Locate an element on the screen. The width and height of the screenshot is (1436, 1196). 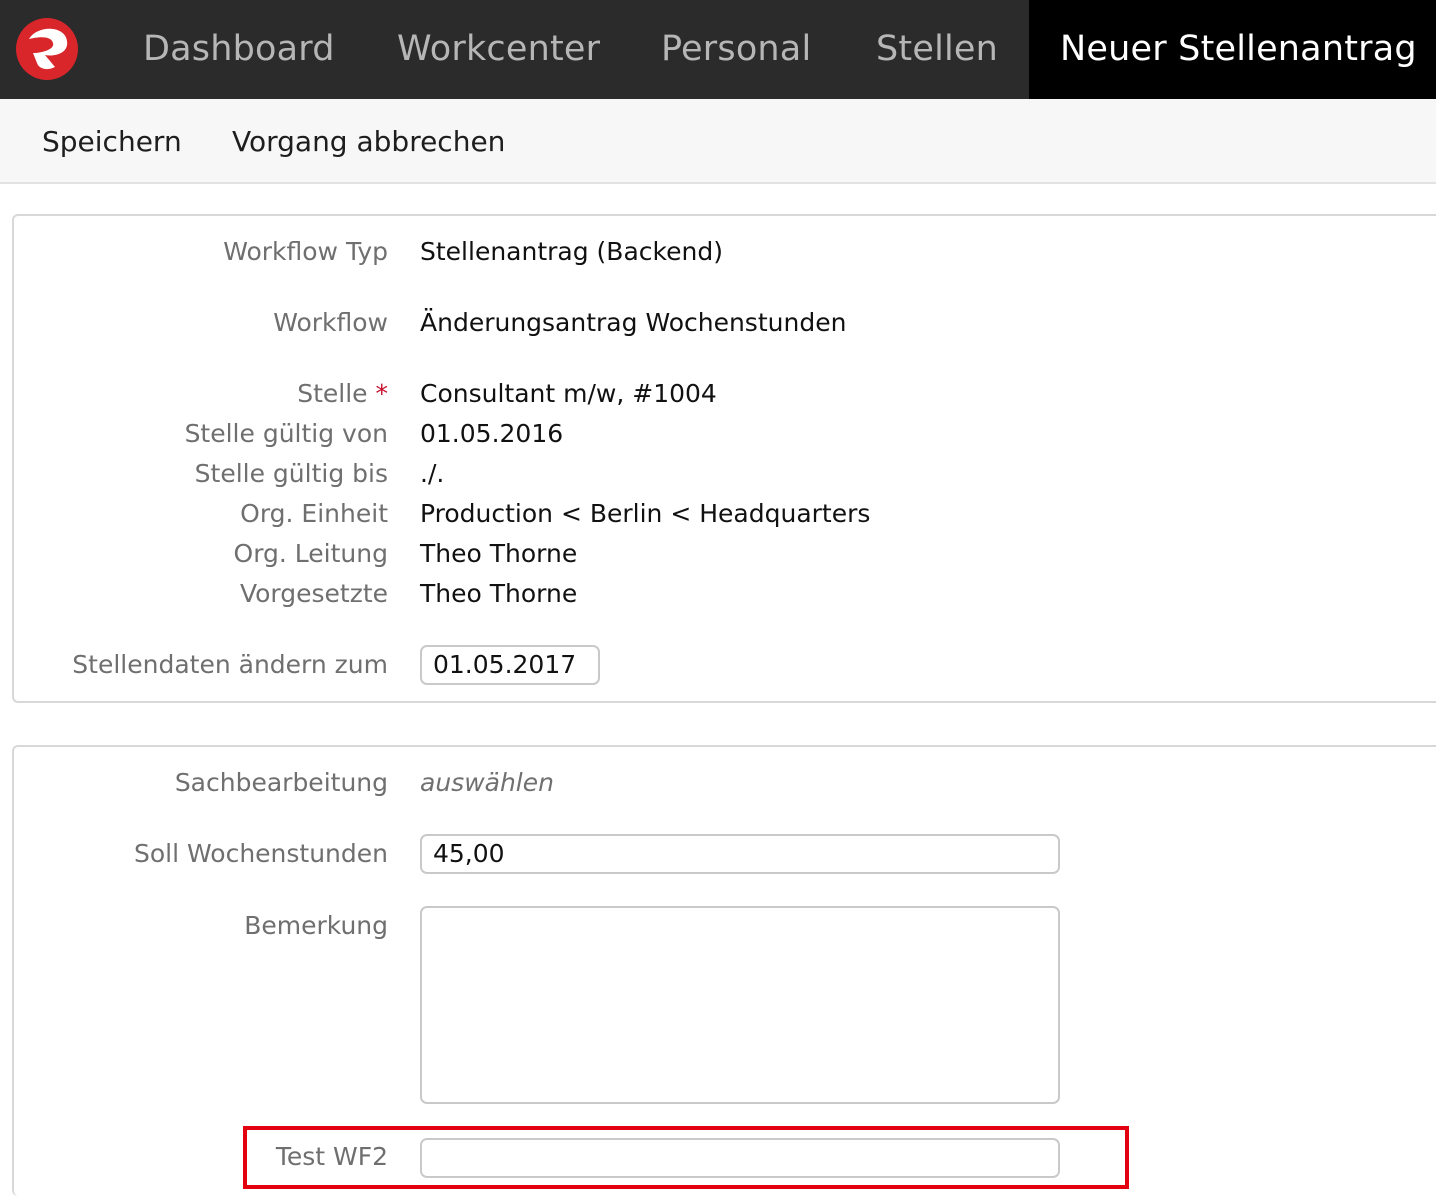
test-wf2-input is located at coordinates (740, 1158).